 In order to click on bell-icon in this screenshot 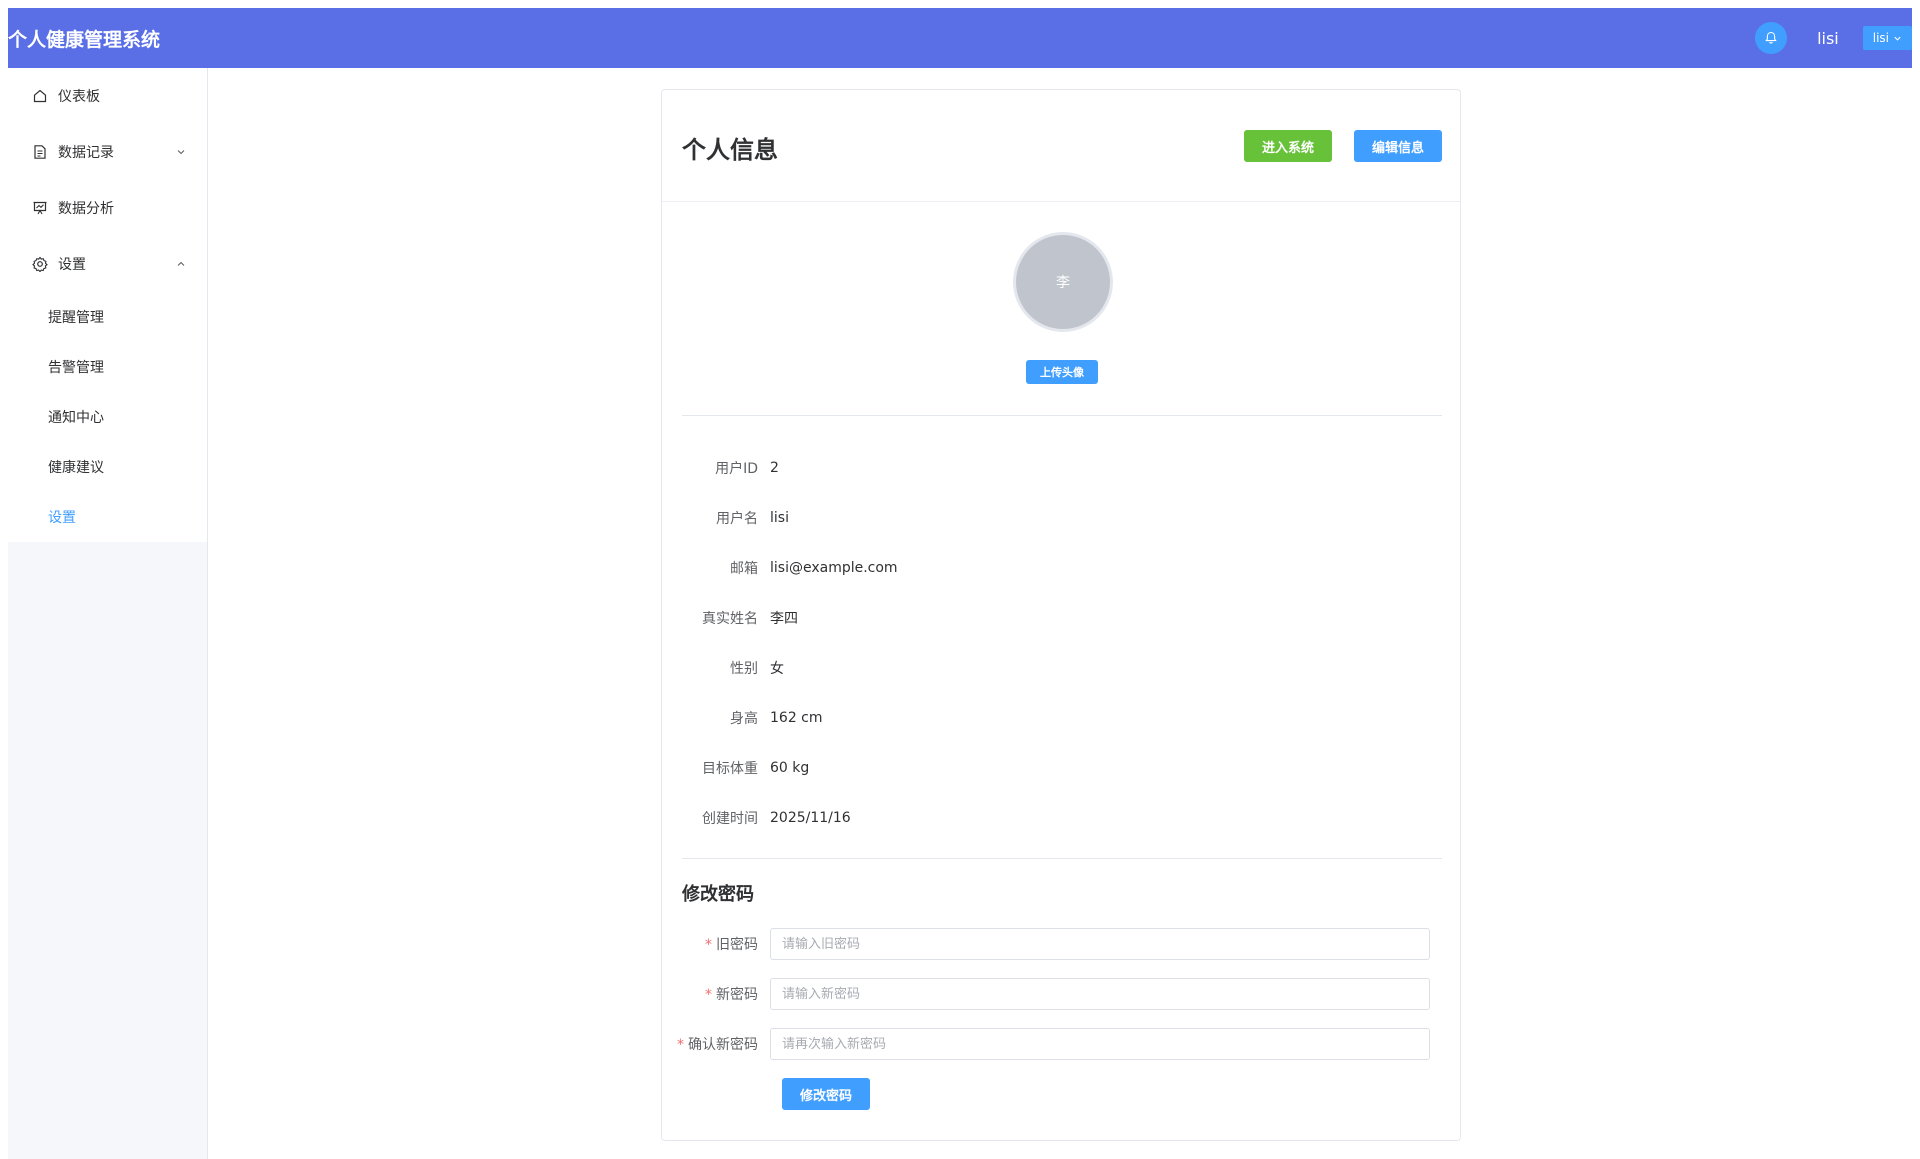, I will do `click(1771, 37)`.